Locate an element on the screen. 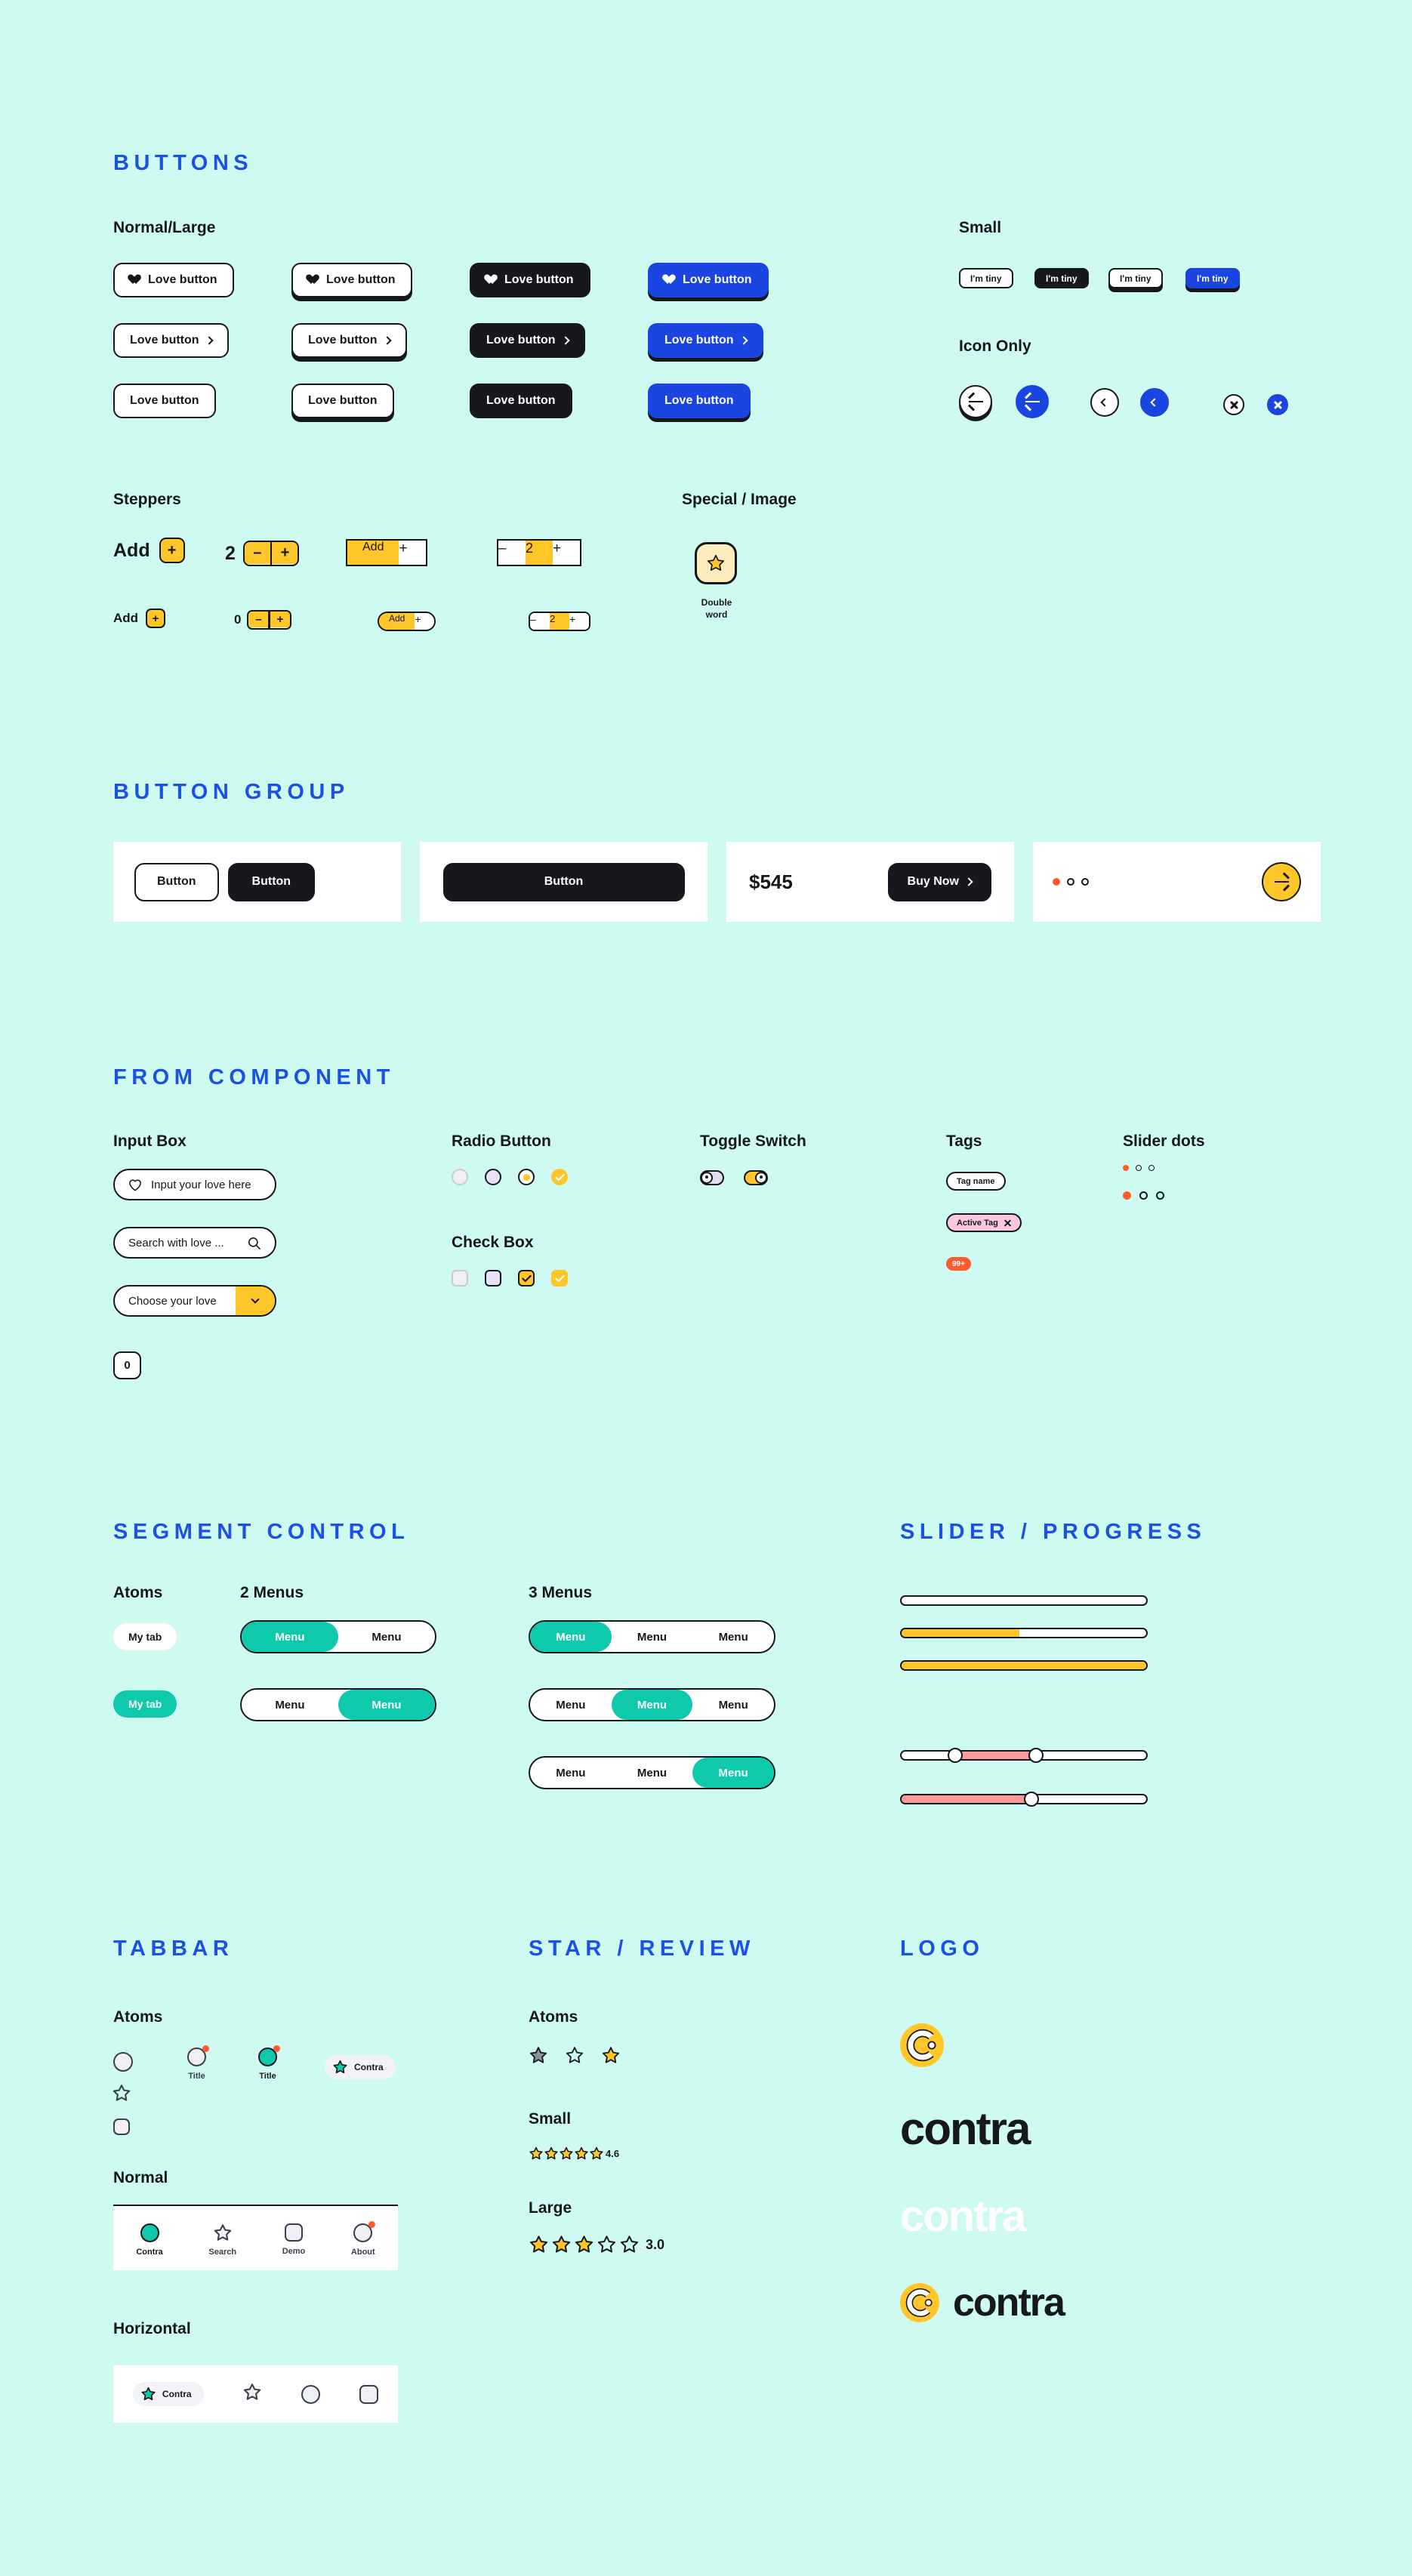 Image resolution: width=1412 pixels, height=2576 pixels. counter-input: 0 is located at coordinates (127, 1365).